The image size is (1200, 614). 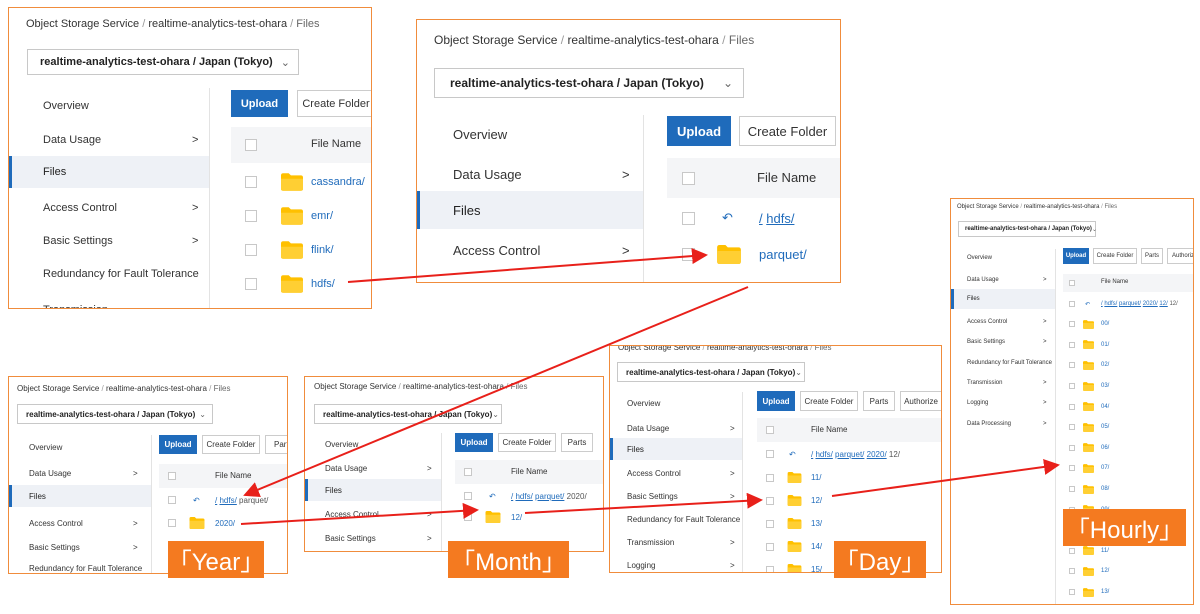 I want to click on sidebar-item-transmission: Transmission, so click(x=109, y=301).